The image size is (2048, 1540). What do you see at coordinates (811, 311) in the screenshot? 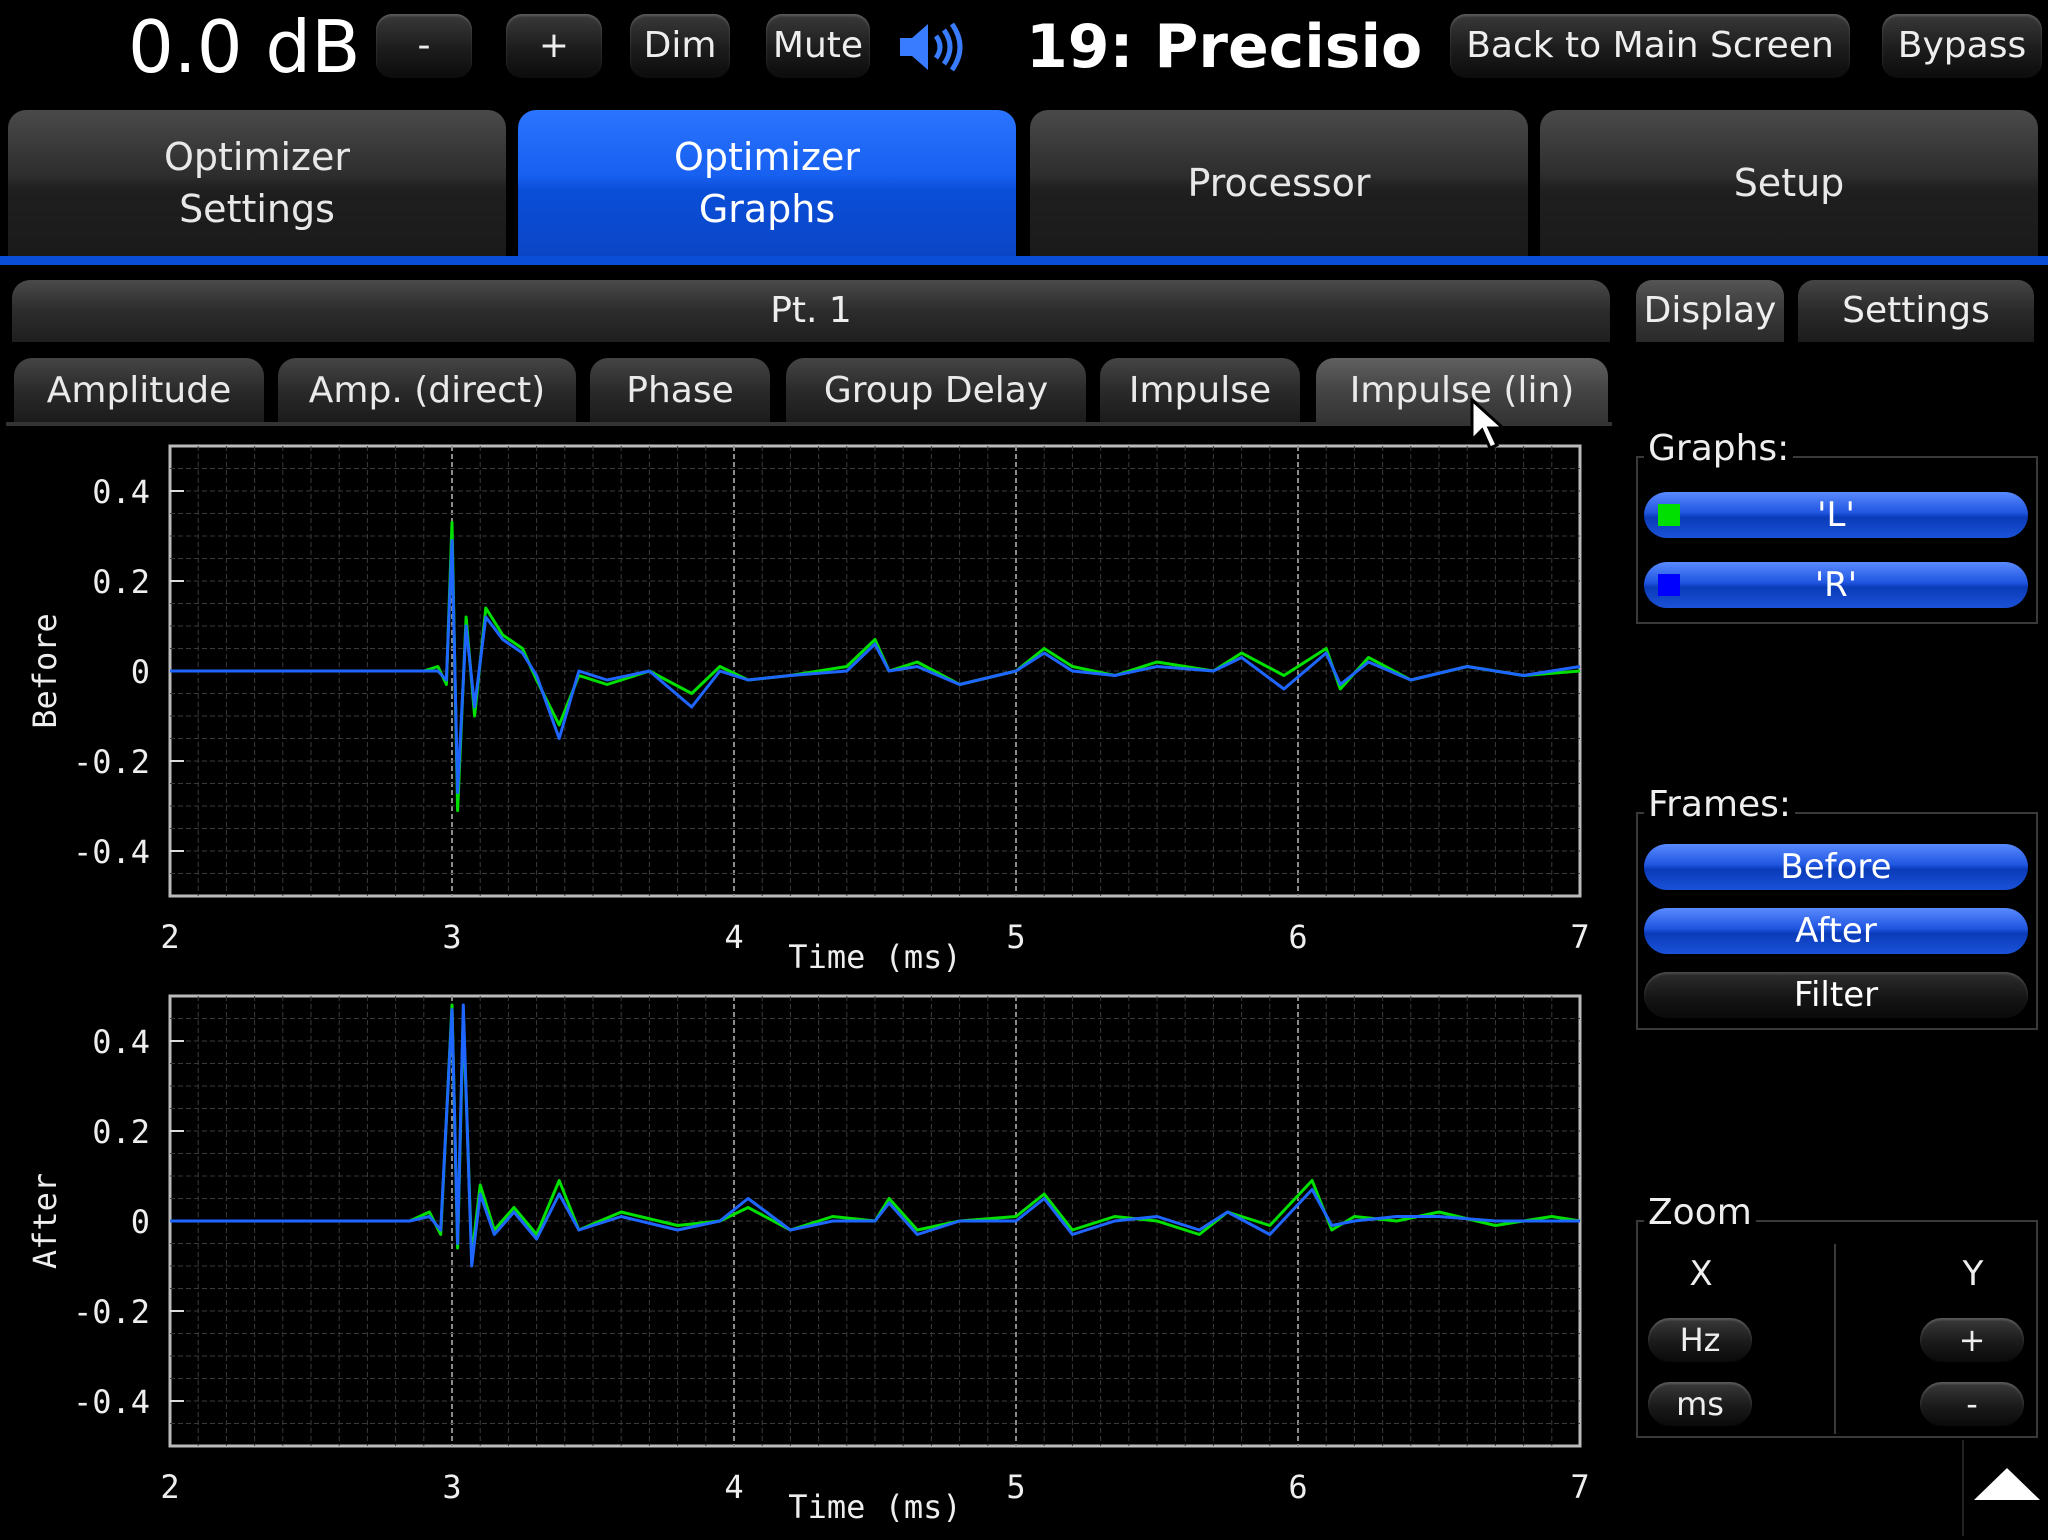
I see `measurement-point-header: Pt. 1` at bounding box center [811, 311].